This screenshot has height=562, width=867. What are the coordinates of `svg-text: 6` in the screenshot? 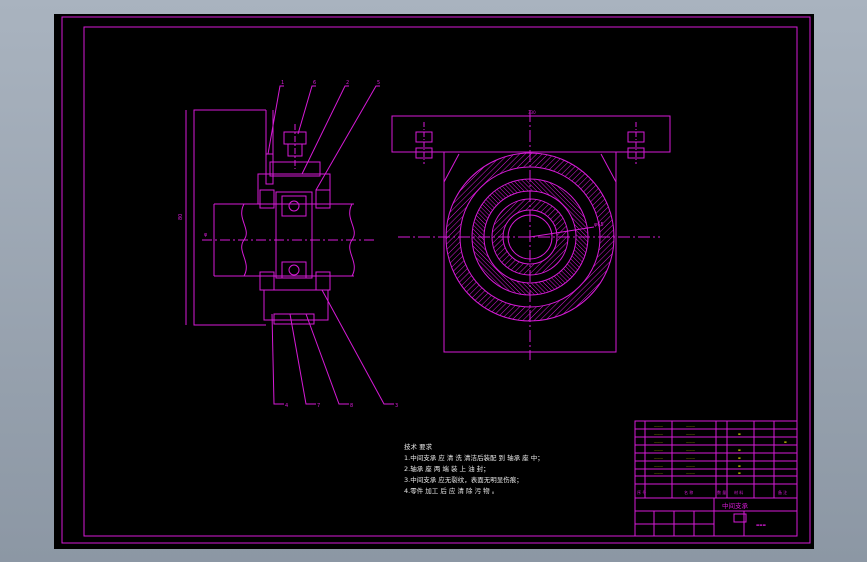 It's located at (314, 83).